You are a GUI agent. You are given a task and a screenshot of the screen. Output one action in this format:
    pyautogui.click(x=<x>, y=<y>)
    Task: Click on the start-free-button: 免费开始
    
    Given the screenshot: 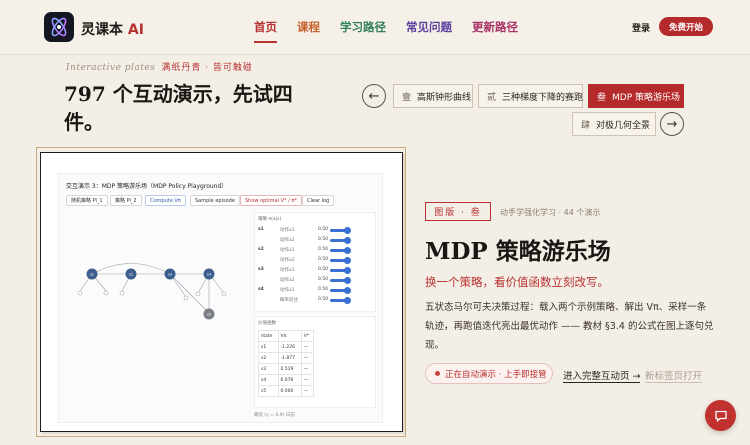 What is the action you would take?
    pyautogui.click(x=686, y=26)
    